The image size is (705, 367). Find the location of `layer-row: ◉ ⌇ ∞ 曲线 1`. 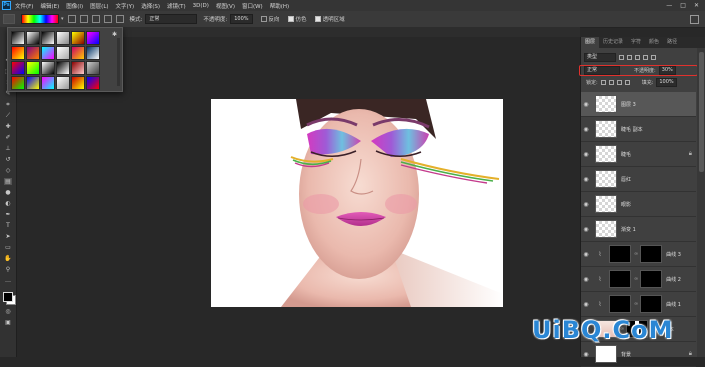

layer-row: ◉ ⌇ ∞ 曲线 1 is located at coordinates (638, 304).